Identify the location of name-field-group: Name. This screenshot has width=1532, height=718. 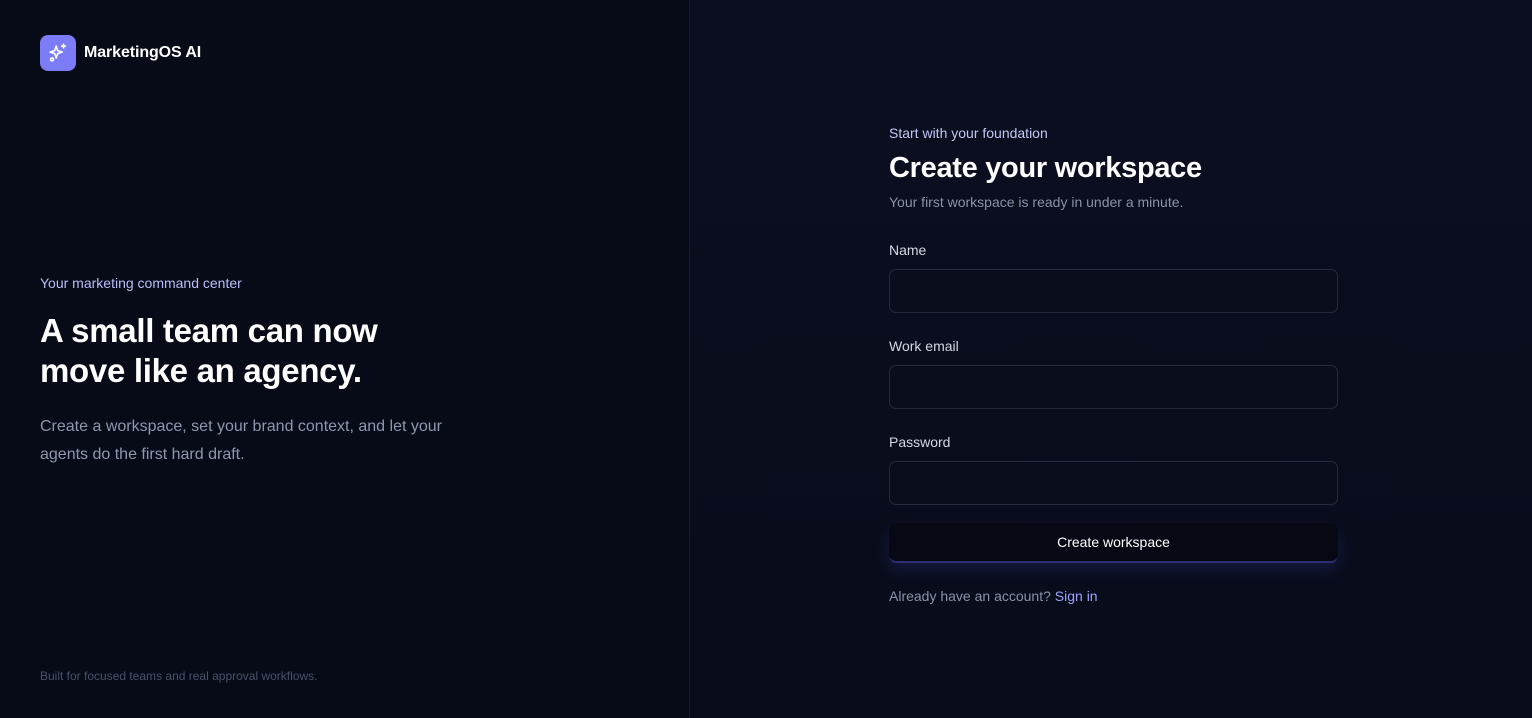
(1113, 277).